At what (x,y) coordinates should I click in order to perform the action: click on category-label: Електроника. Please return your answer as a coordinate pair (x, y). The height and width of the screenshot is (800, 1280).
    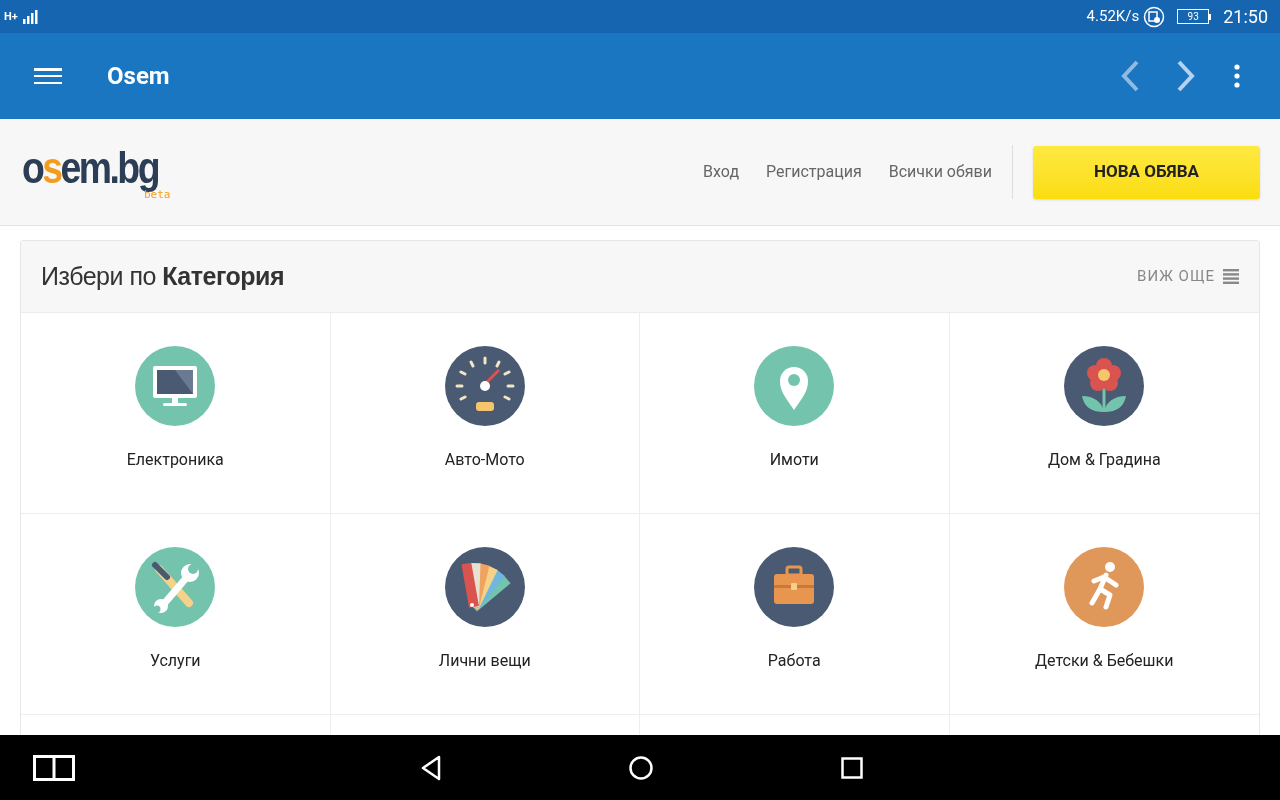
    Looking at the image, I should click on (175, 460).